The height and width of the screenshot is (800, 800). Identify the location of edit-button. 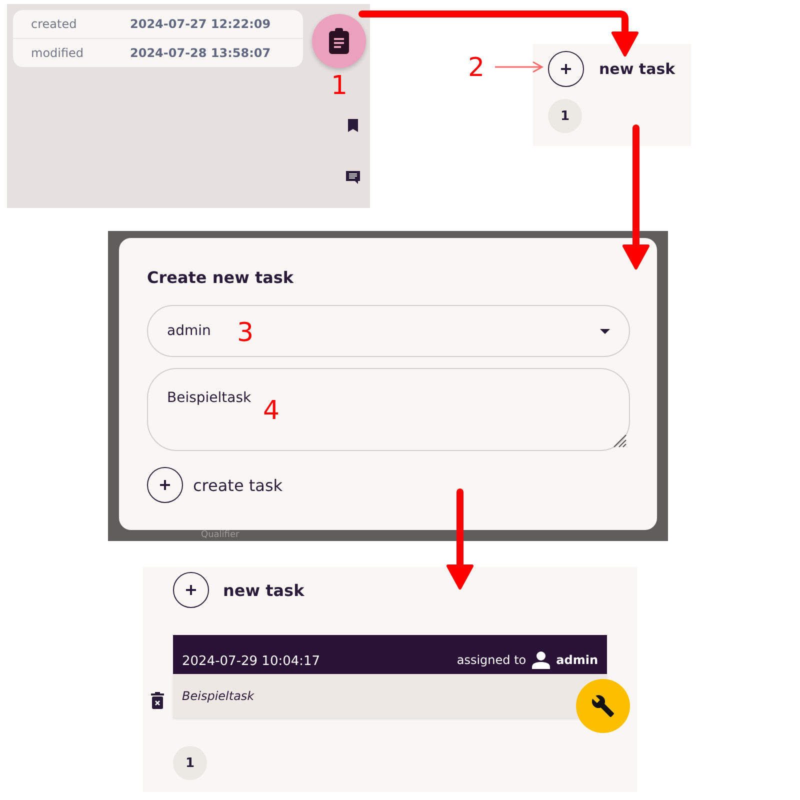
(603, 706).